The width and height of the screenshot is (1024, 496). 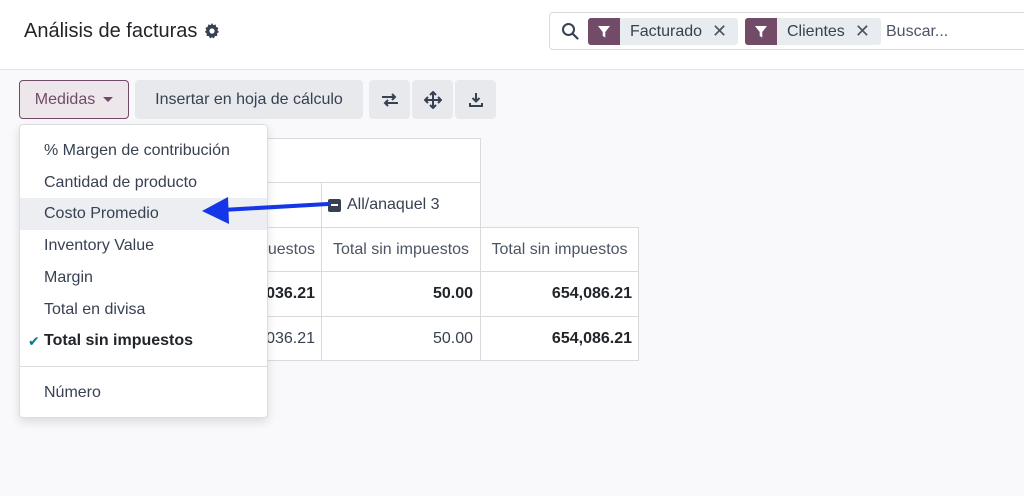 What do you see at coordinates (108, 99) in the screenshot?
I see `caret-down-icon` at bounding box center [108, 99].